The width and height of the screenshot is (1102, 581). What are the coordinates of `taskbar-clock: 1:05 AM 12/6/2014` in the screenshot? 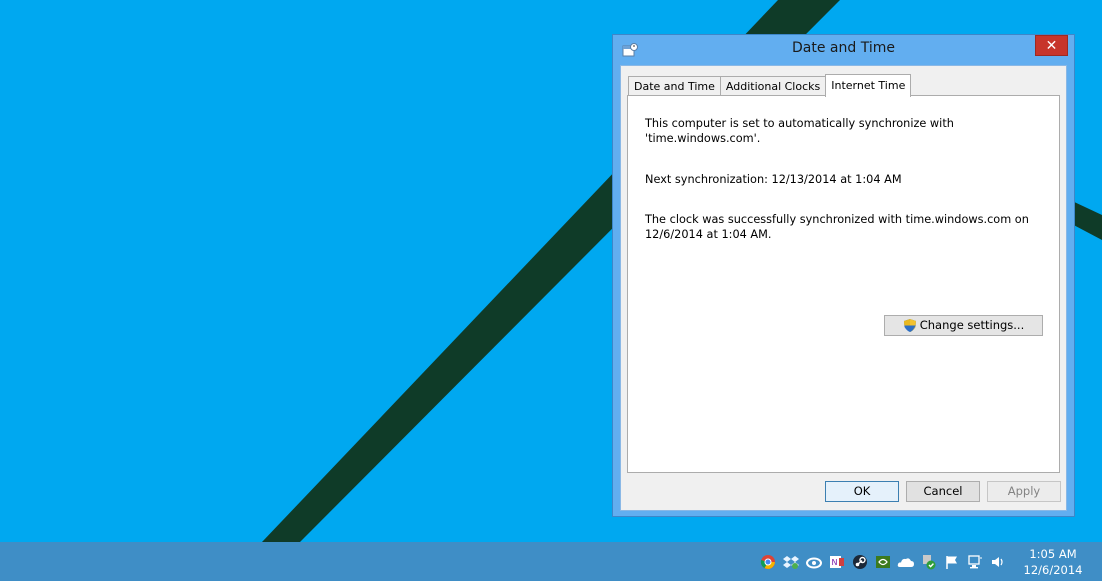 It's located at (1053, 562).